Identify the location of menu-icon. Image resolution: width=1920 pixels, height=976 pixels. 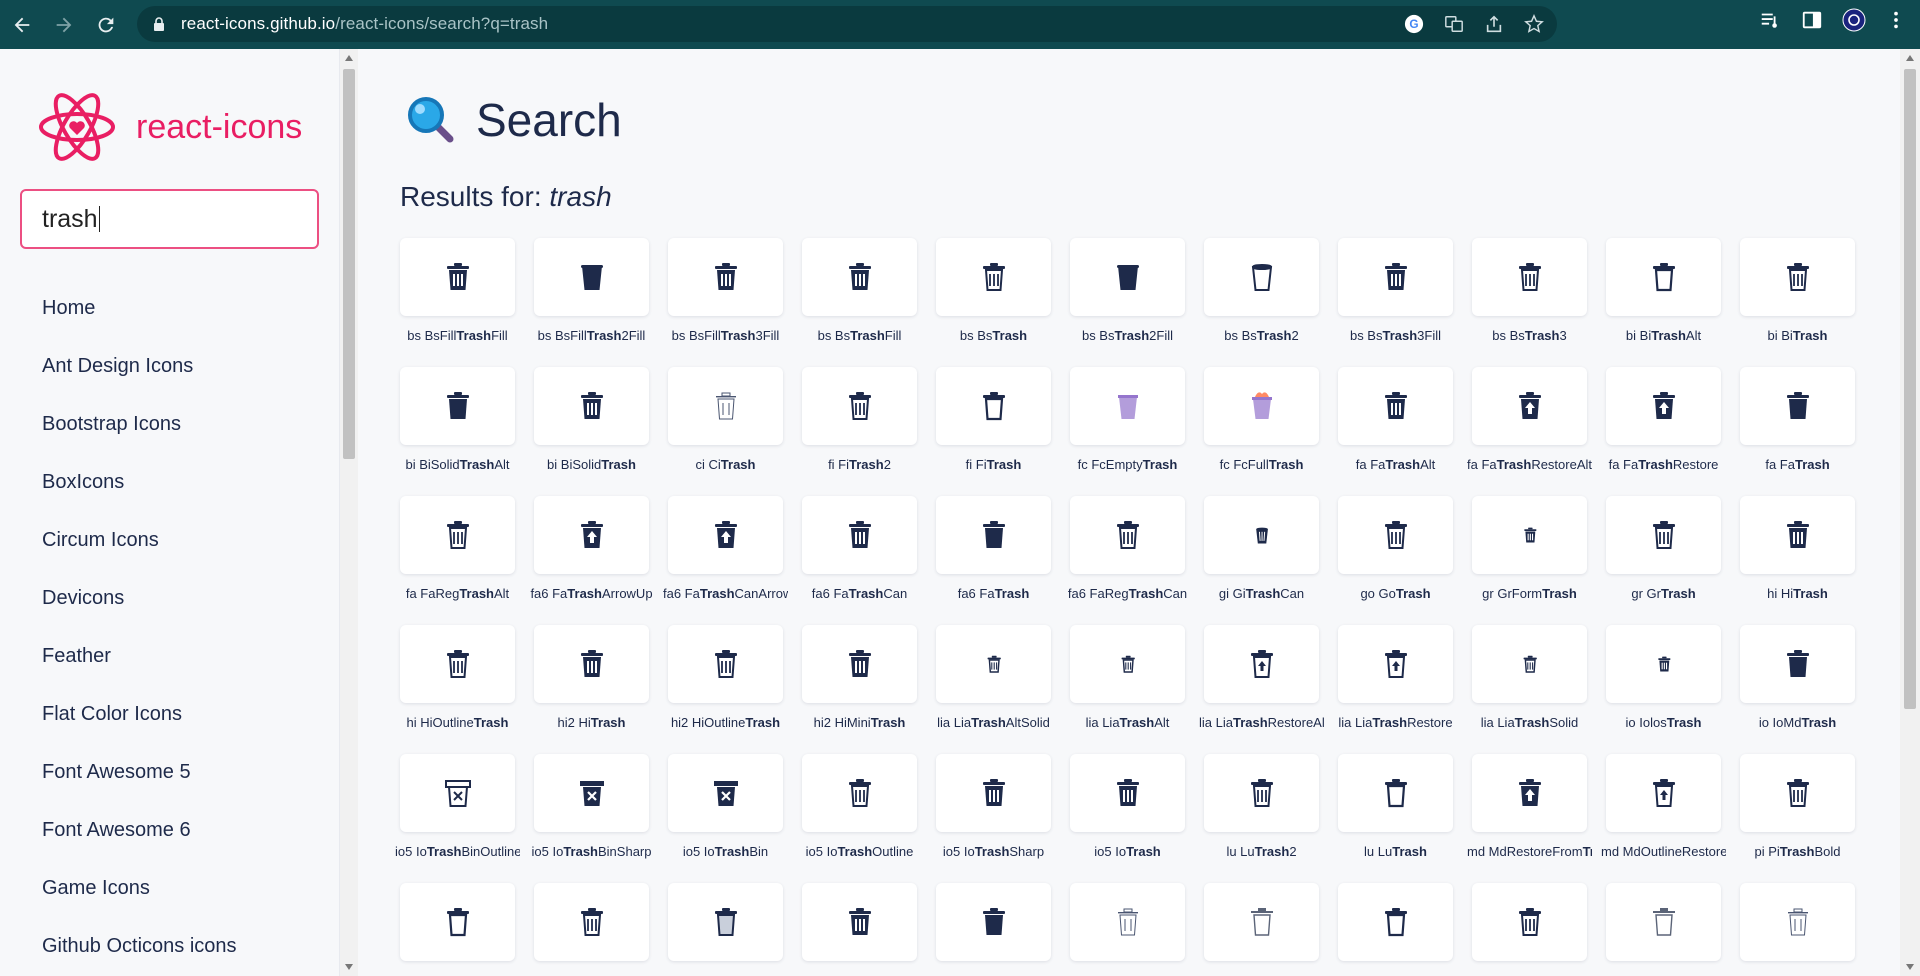
(1896, 20).